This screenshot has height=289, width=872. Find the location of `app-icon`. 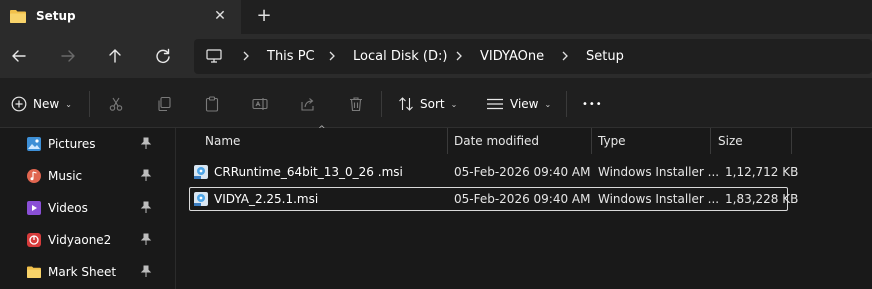

app-icon is located at coordinates (34, 240).